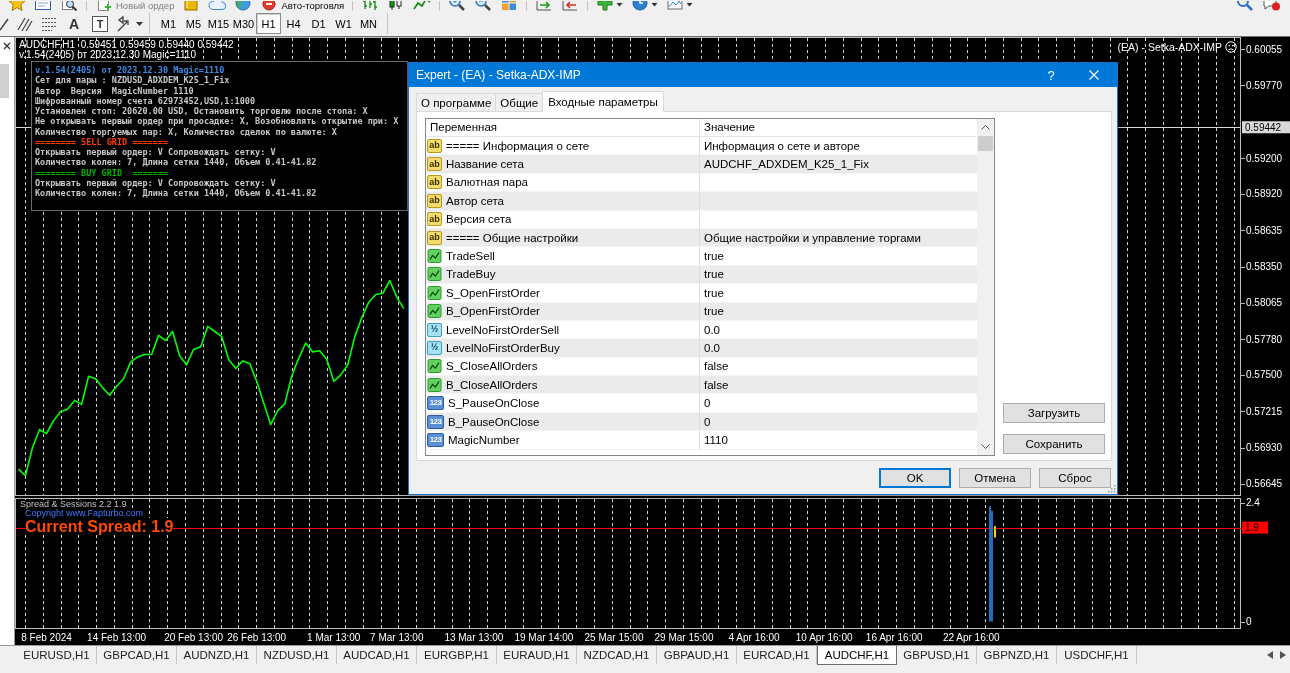  I want to click on timeframe-button: M15, so click(218, 23).